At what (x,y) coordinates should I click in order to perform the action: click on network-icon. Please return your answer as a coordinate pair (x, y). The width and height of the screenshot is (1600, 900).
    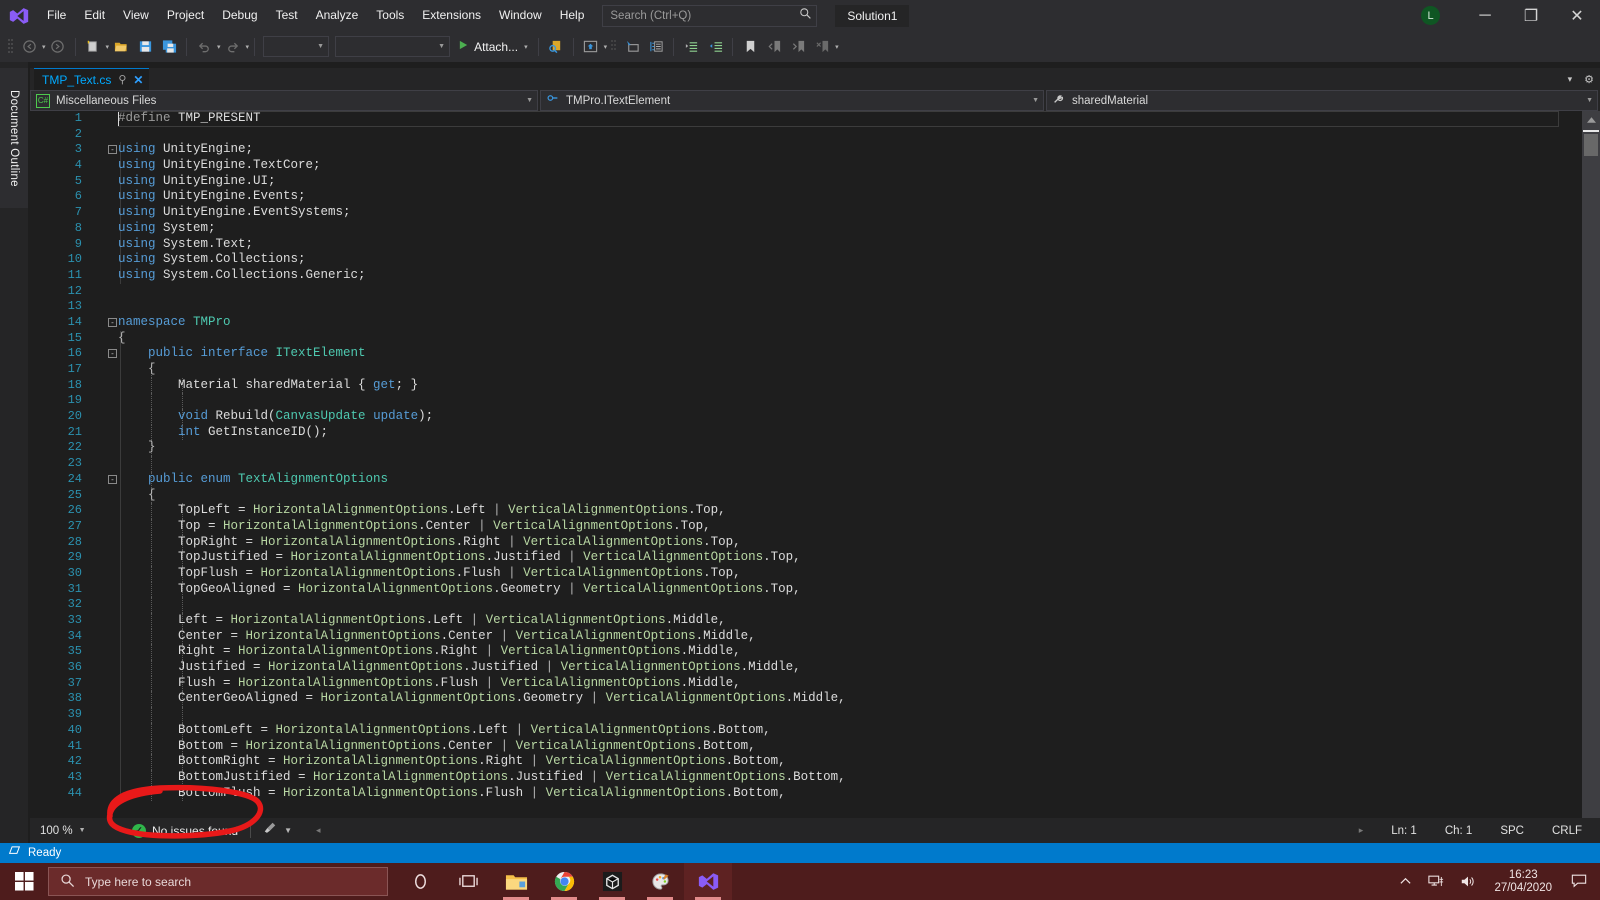
    Looking at the image, I should click on (1436, 881).